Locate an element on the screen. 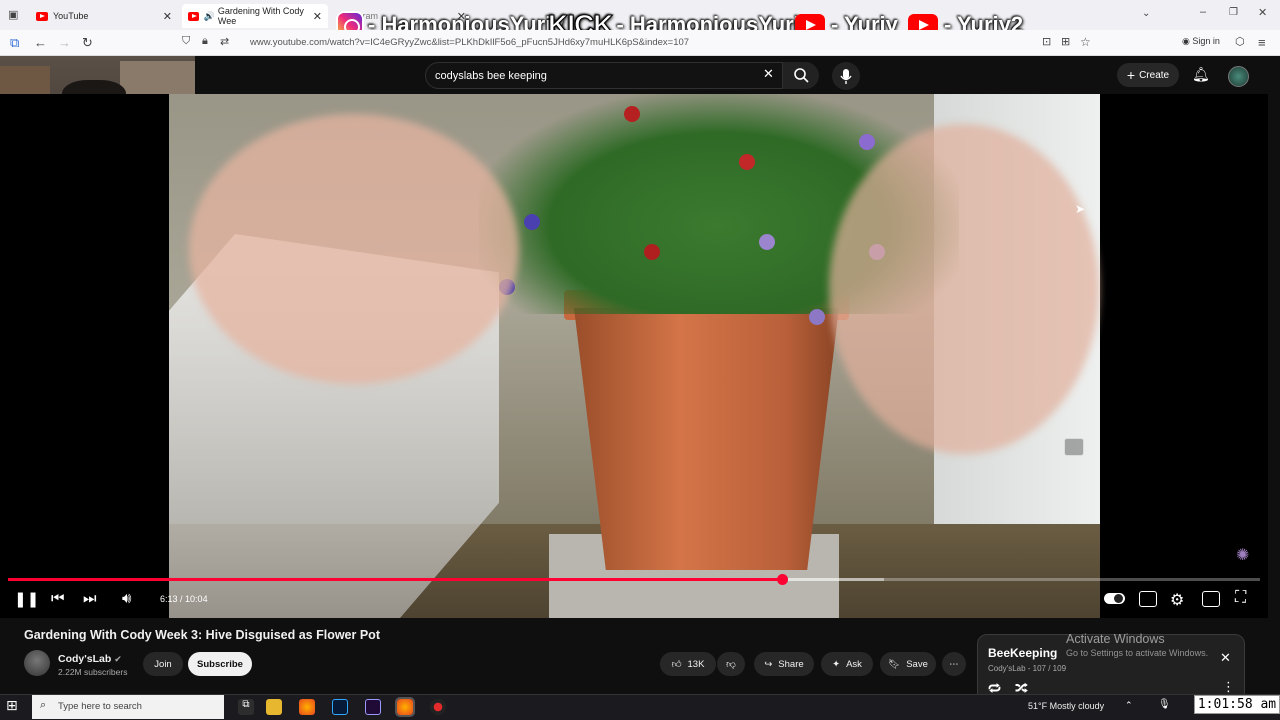 This screenshot has width=1280, height=720. like-button: 👍︎ 13K is located at coordinates (688, 664).